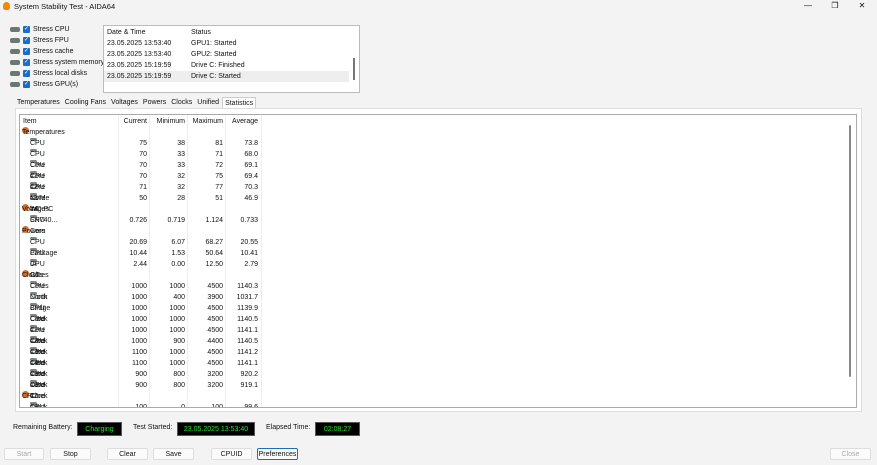  Describe the element at coordinates (226, 54) in the screenshot. I see `log-row: 23.05.2025 13:53:40 GPU2: Started` at that location.